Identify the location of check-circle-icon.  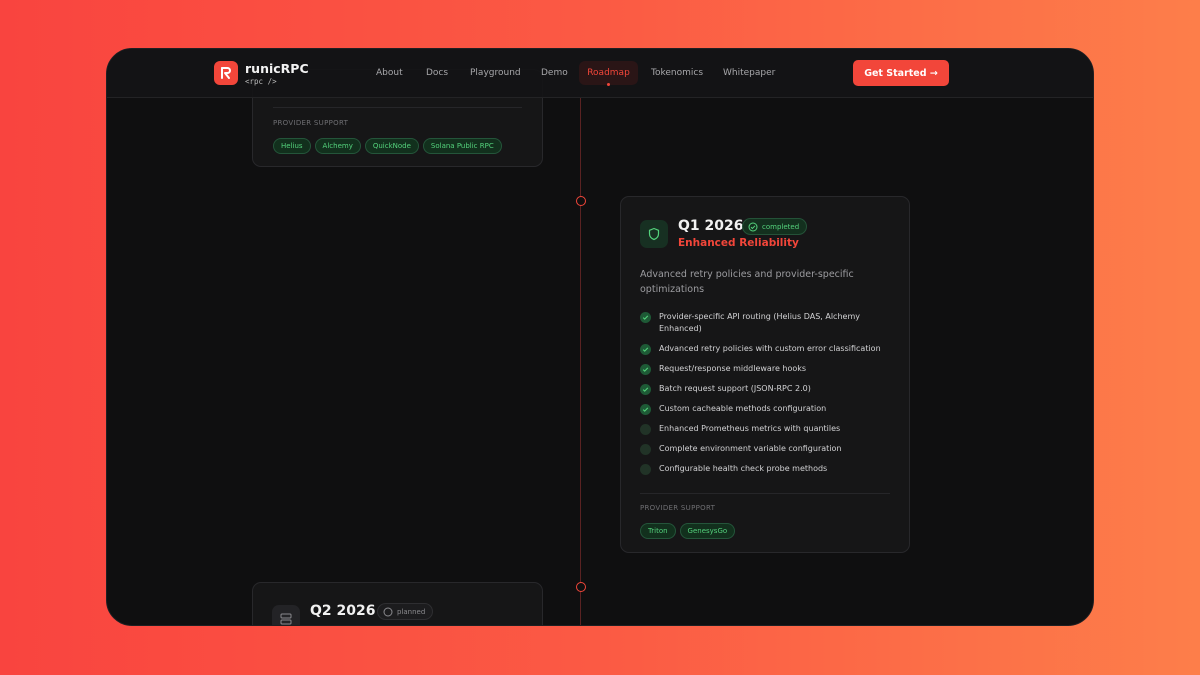
(753, 226).